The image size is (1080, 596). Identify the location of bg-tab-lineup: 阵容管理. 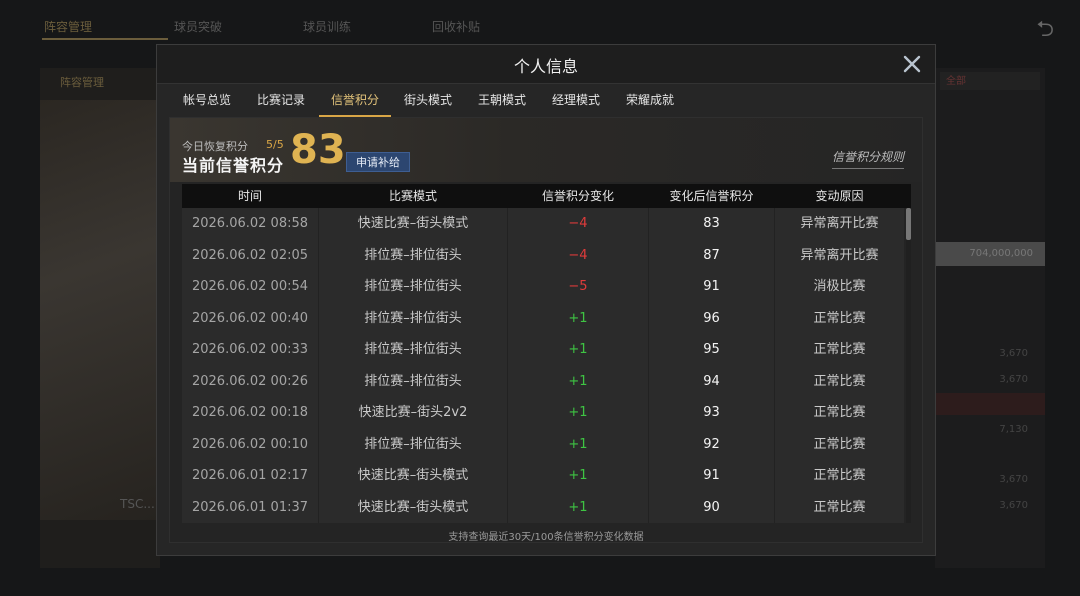
(68, 27).